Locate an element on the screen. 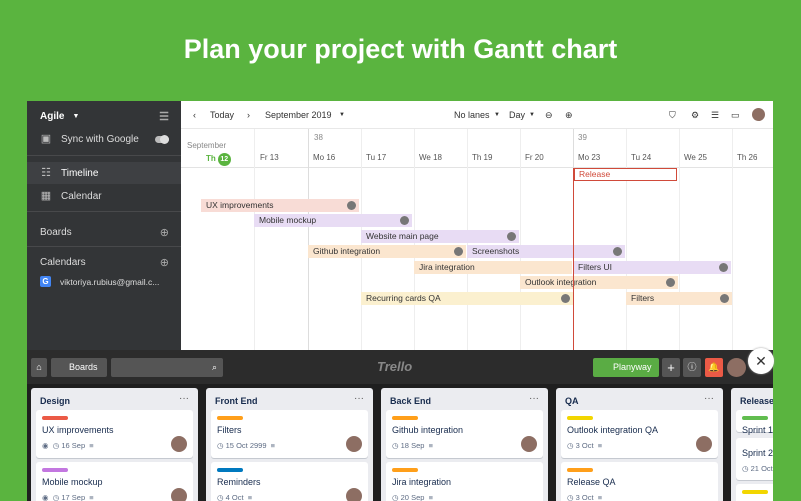 The image size is (801, 501). list-release: Release Sprint 1 Sprint 2 ◷ 21 Oct is located at coordinates (752, 444).